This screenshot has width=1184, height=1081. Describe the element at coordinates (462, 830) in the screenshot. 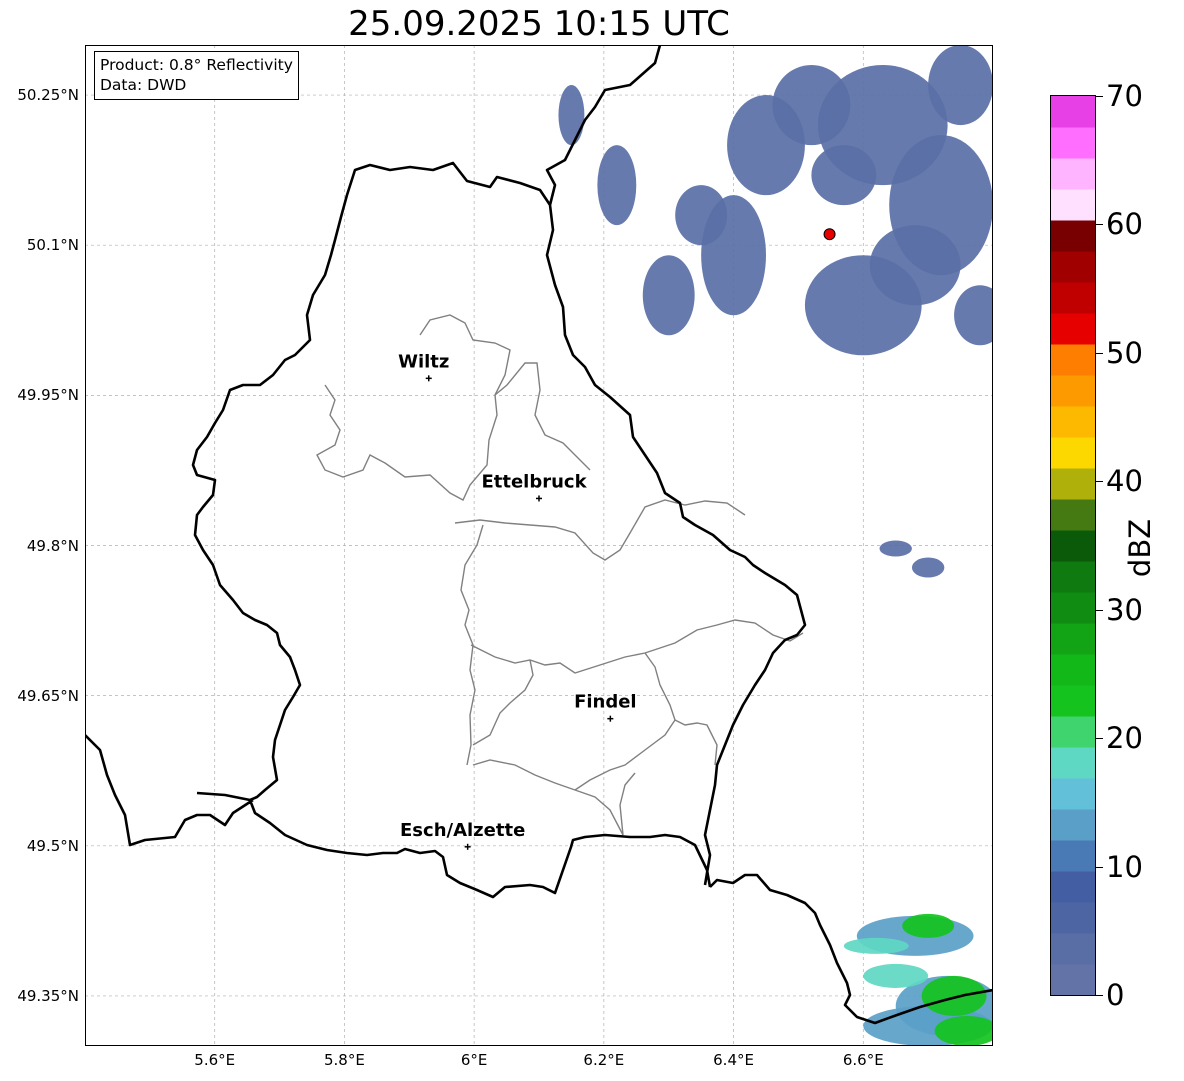

I see `city-label: Esch/Alzette` at that location.